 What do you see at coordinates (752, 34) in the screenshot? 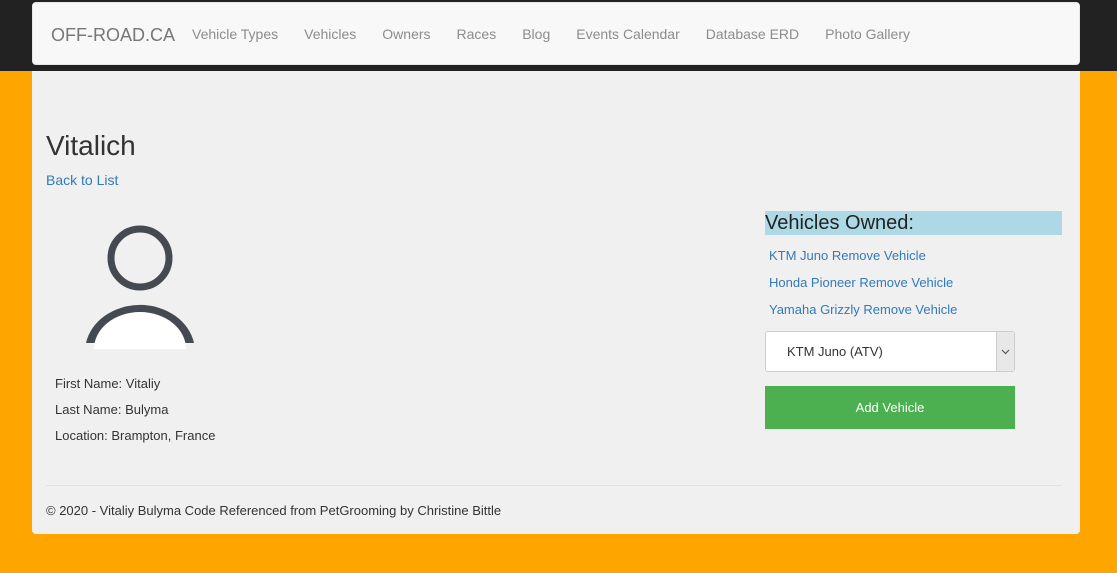
I see `nav-database-erd: Database ERD` at bounding box center [752, 34].